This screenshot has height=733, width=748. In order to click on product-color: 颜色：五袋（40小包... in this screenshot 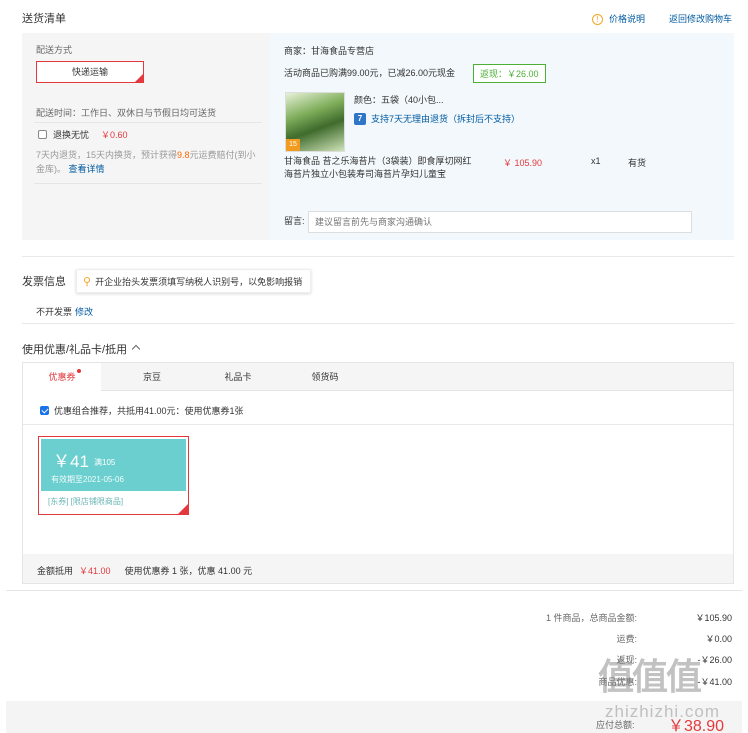, I will do `click(399, 100)`.